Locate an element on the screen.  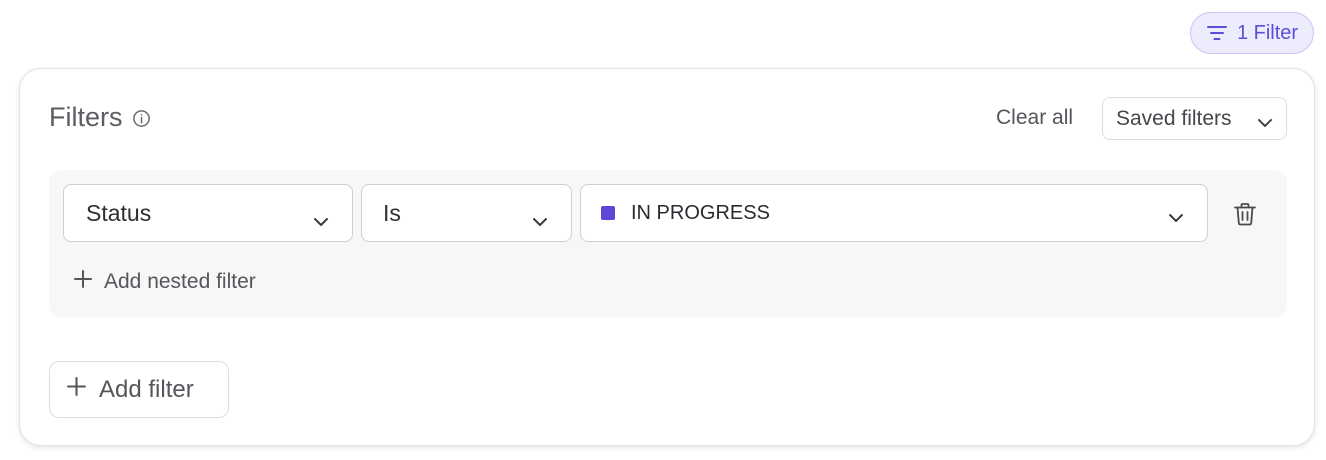
clear-all-button: Clear all is located at coordinates (1034, 118).